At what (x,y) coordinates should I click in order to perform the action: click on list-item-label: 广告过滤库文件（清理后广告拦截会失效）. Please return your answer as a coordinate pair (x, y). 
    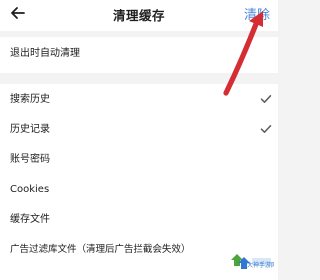
    Looking at the image, I should click on (100, 249).